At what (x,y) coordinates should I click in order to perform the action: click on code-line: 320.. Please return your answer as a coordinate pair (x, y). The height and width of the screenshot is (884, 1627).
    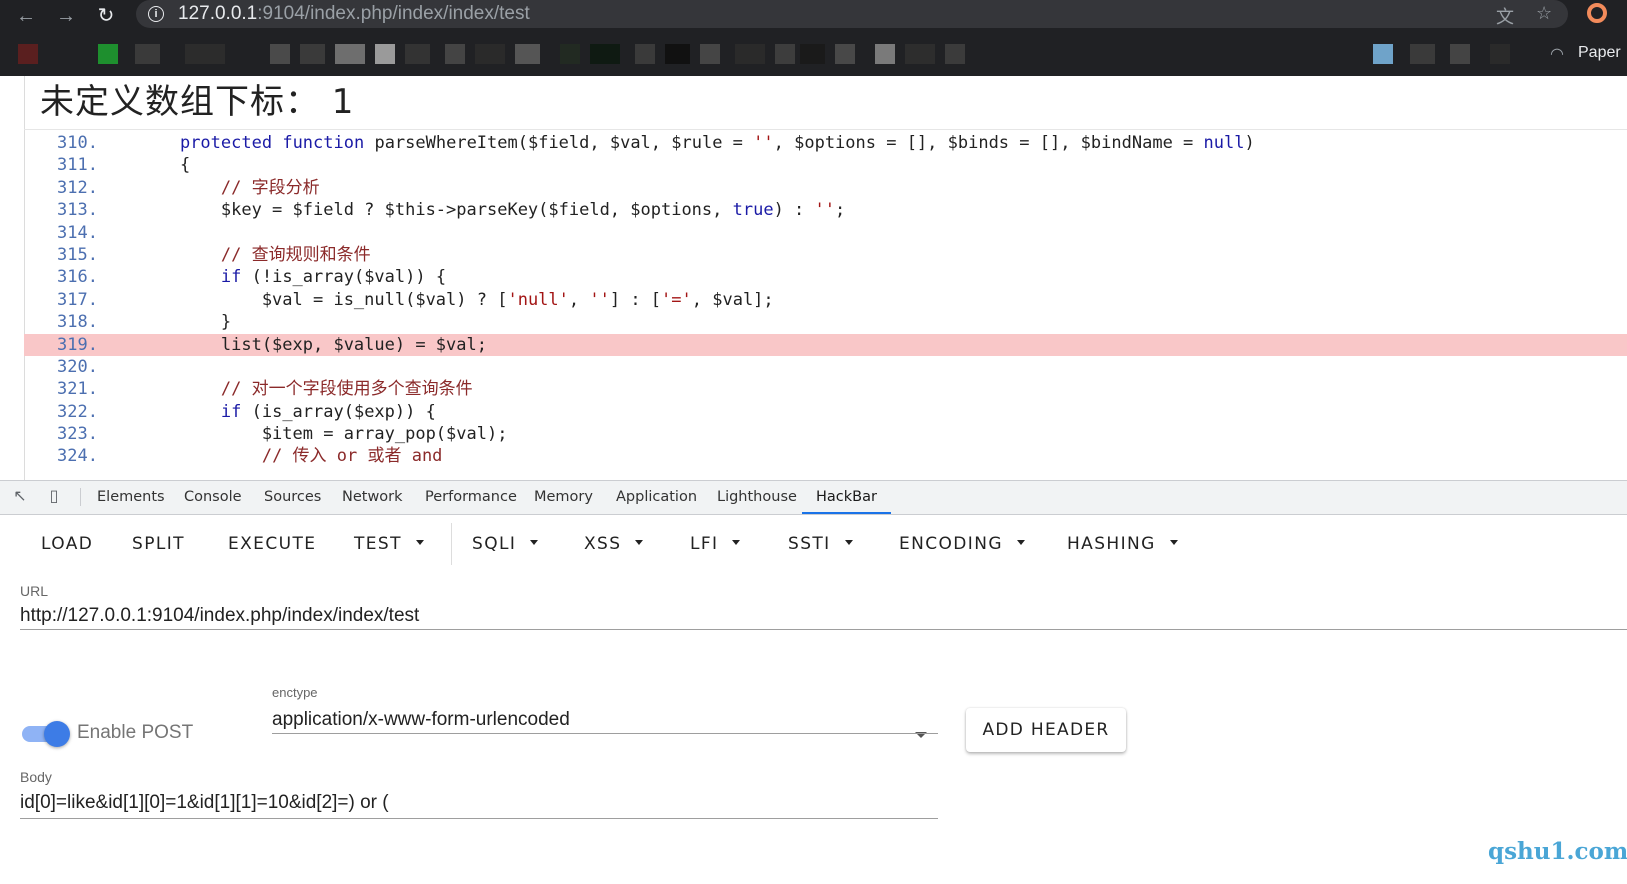
    Looking at the image, I should click on (825, 367).